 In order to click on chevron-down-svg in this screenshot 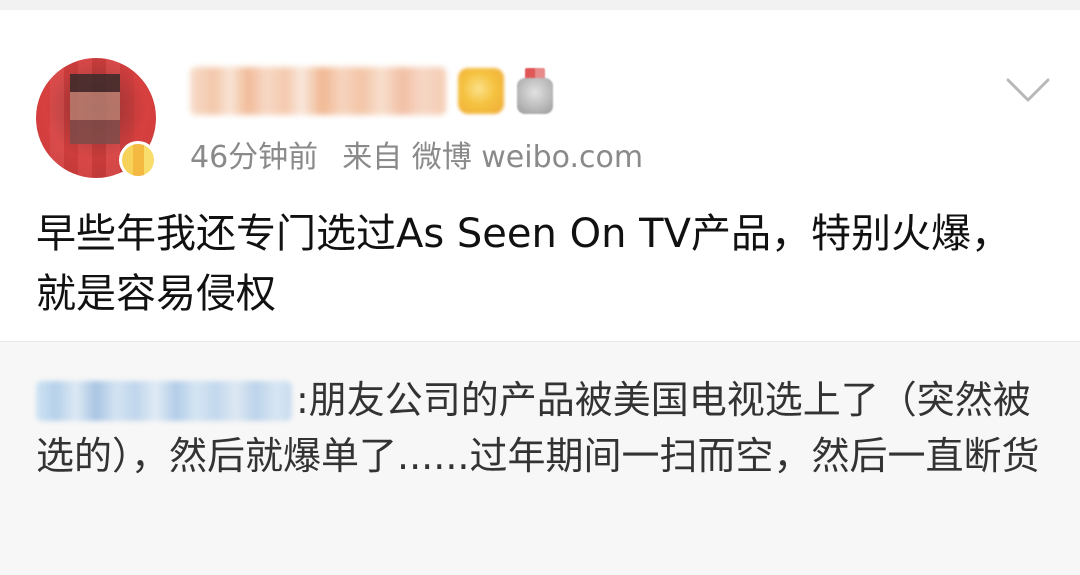, I will do `click(1028, 90)`.